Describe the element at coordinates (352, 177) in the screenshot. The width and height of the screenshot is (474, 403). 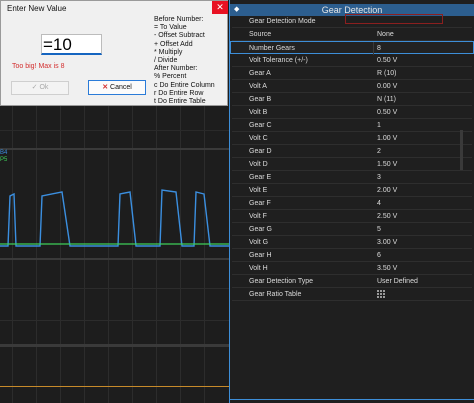
I see `property-row: Gear E 3` at that location.